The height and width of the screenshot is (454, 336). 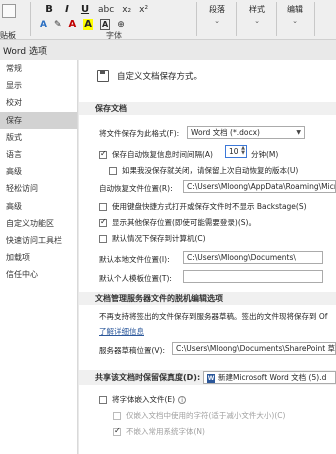 I want to click on nav-item-proofing: 校对, so click(x=38, y=102).